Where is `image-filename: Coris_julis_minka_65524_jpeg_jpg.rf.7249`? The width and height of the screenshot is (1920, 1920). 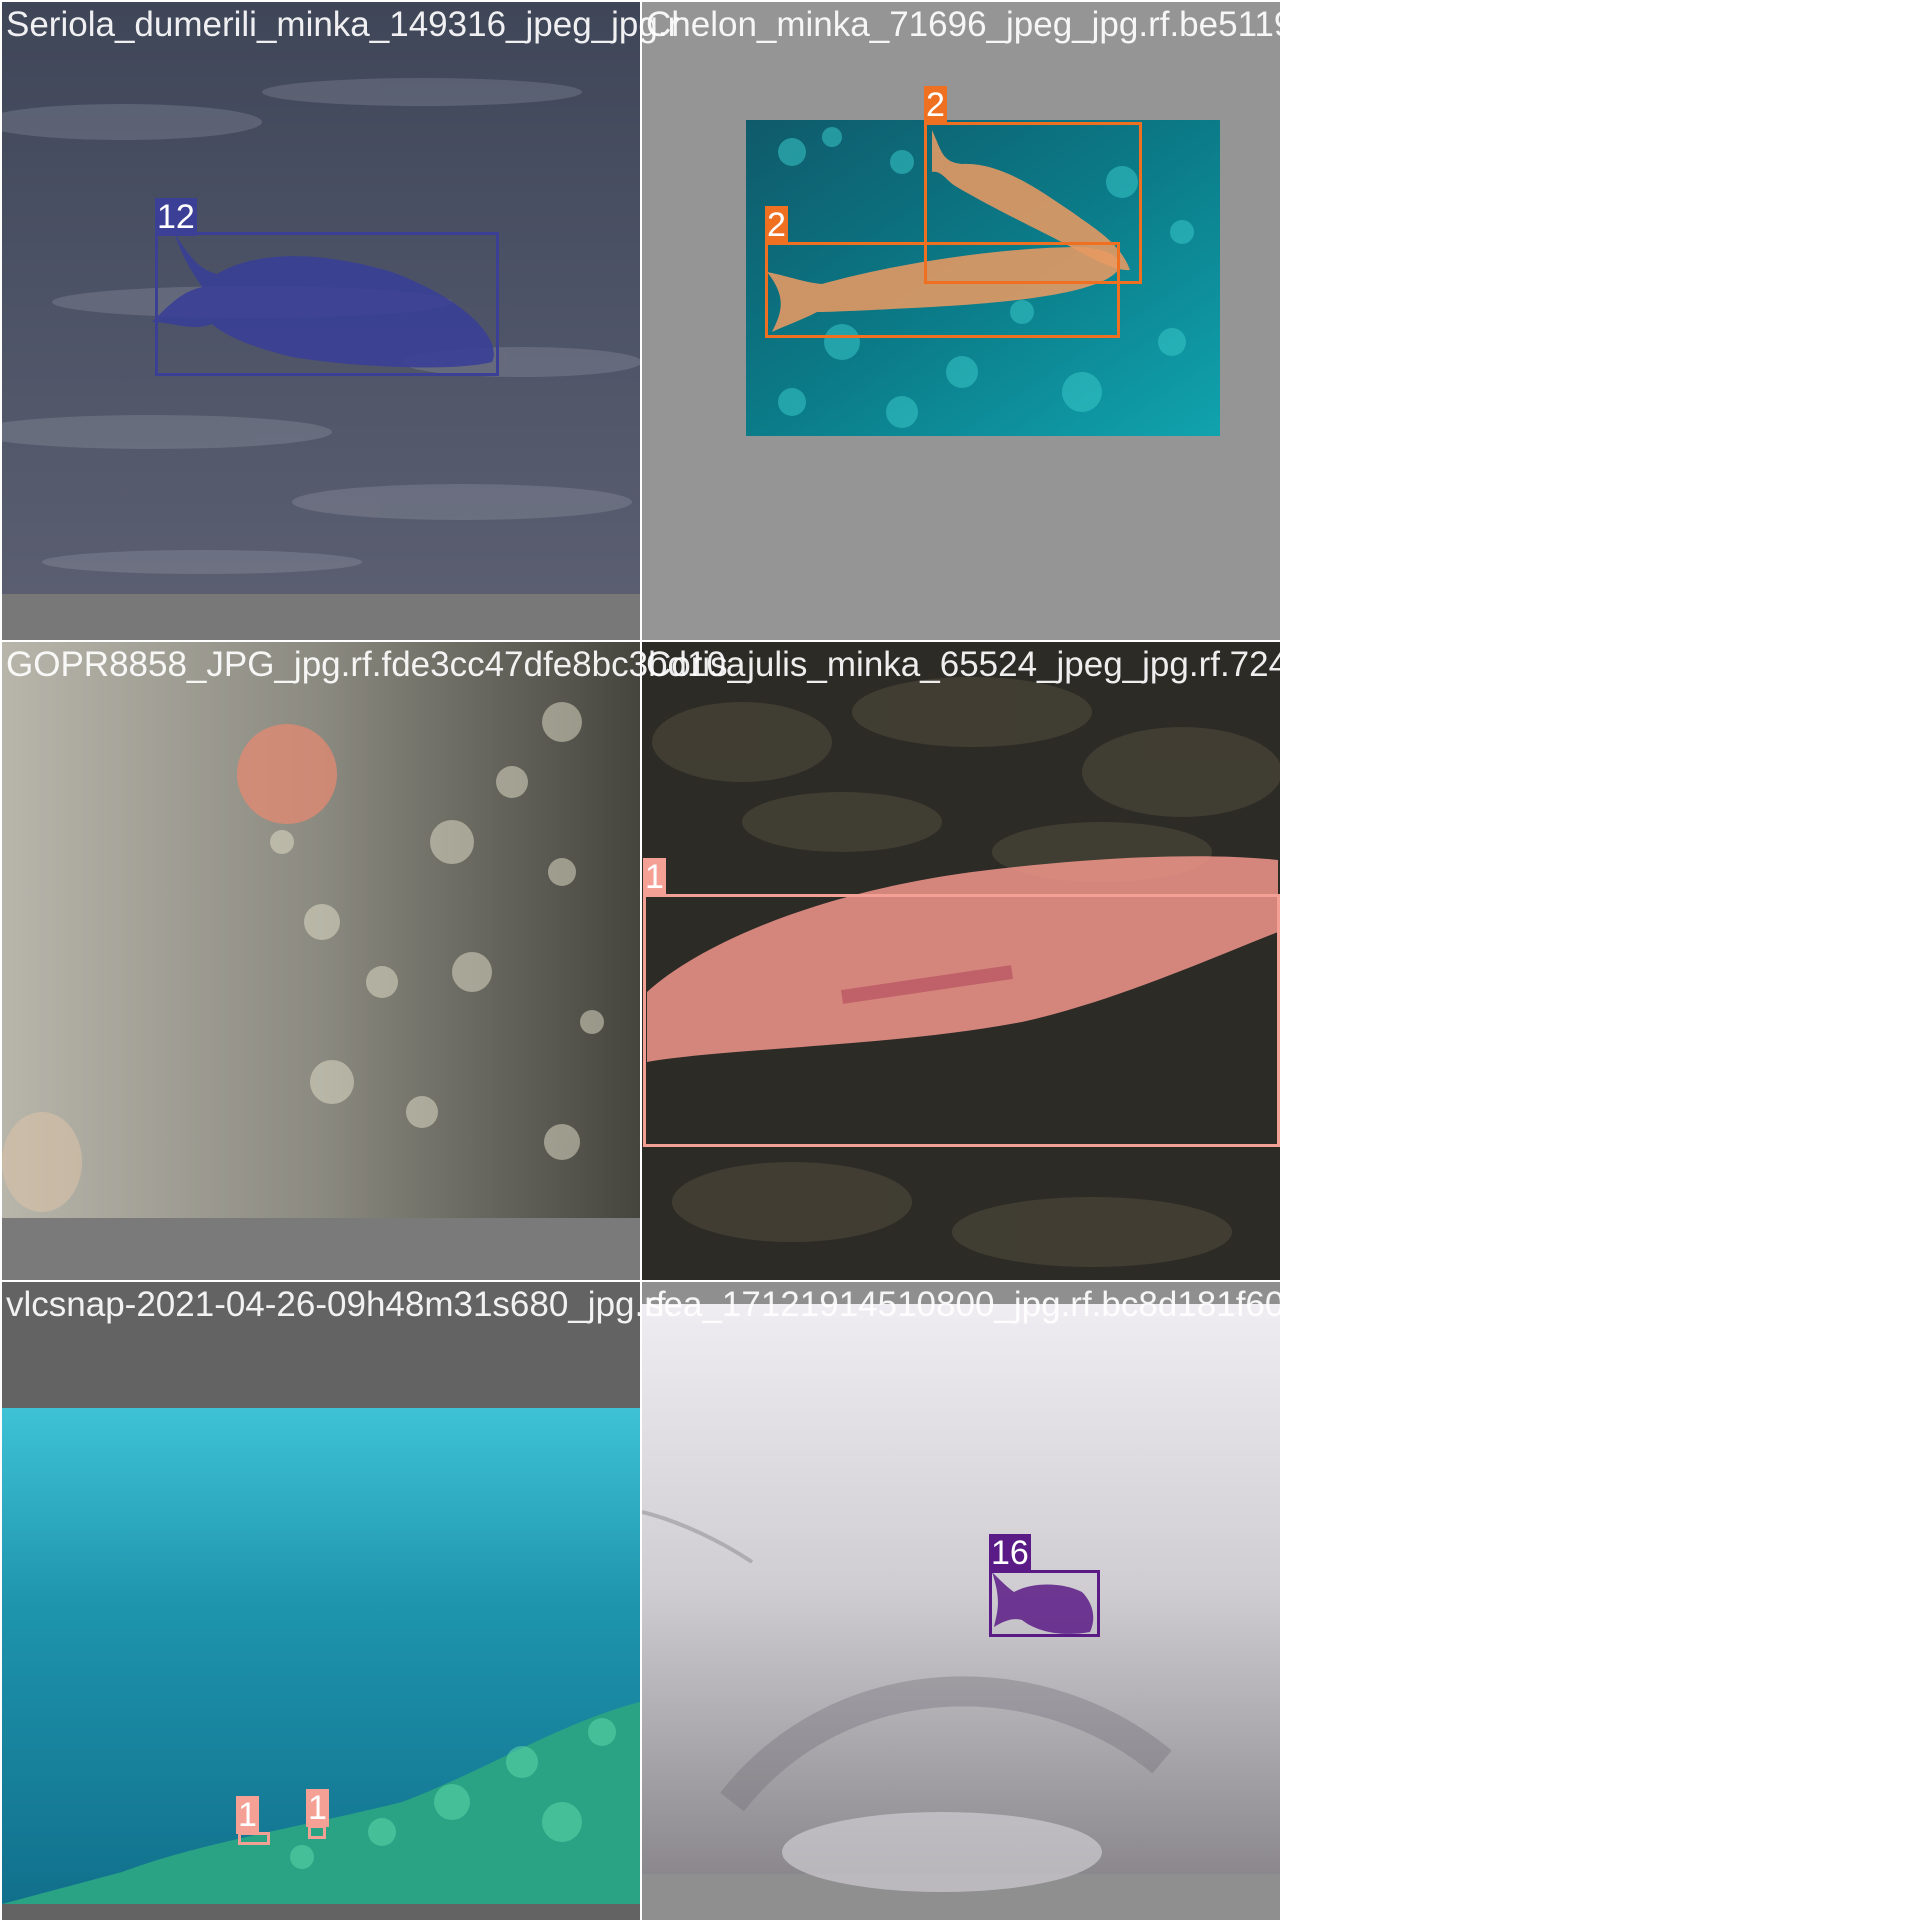
image-filename: Coris_julis_minka_65524_jpeg_jpg.rf.7249 is located at coordinates (977, 664).